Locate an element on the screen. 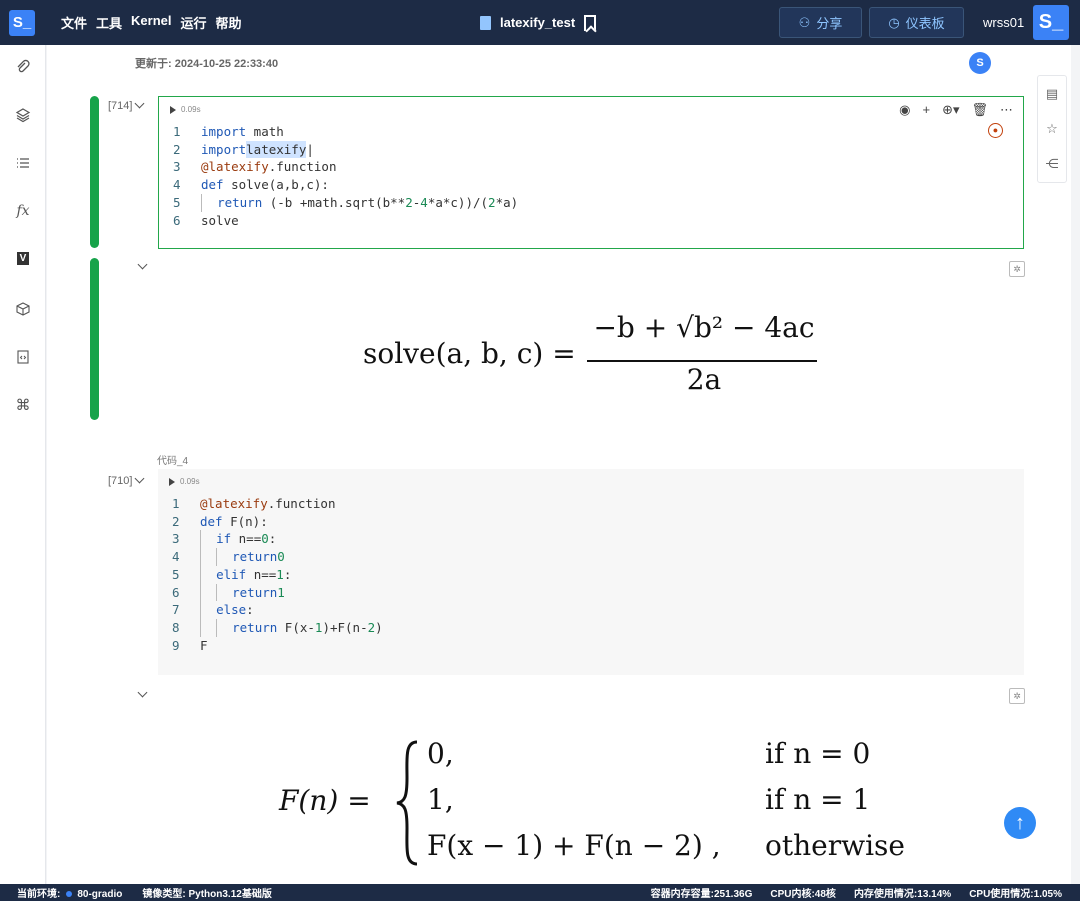 The height and width of the screenshot is (901, 1080). add-icon: + is located at coordinates (926, 110).